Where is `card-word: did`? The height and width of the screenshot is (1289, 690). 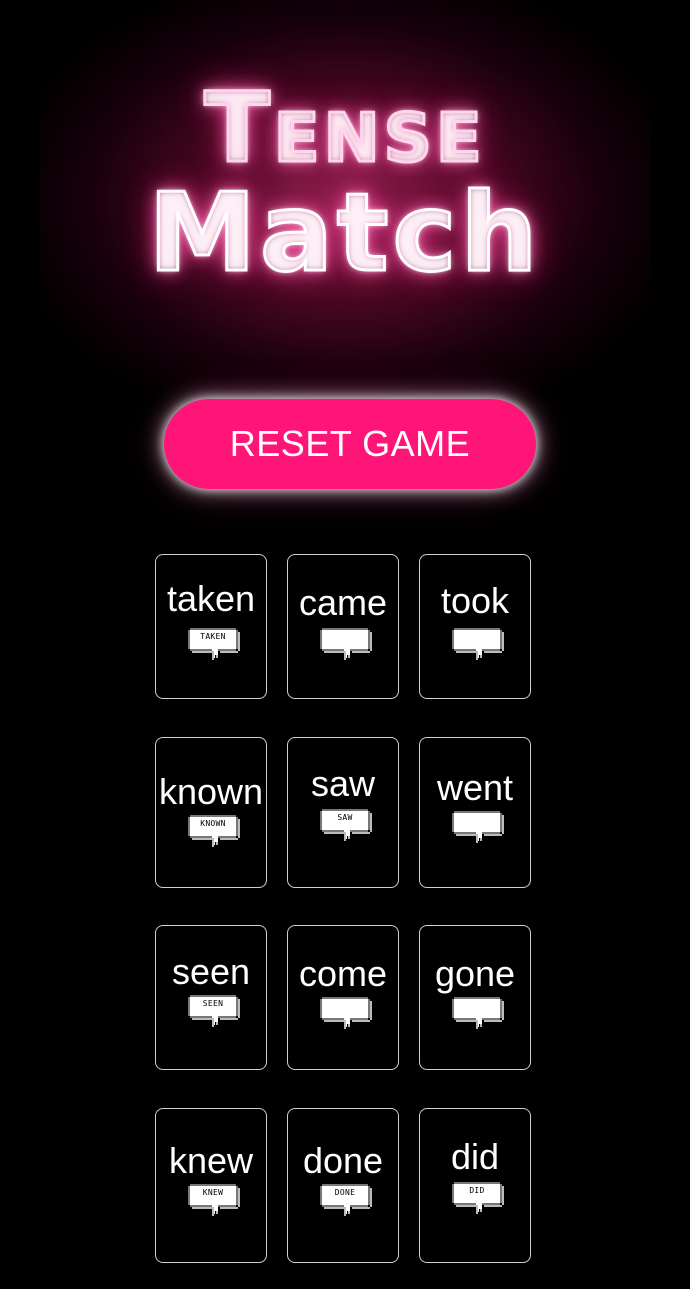 card-word: did is located at coordinates (475, 1156).